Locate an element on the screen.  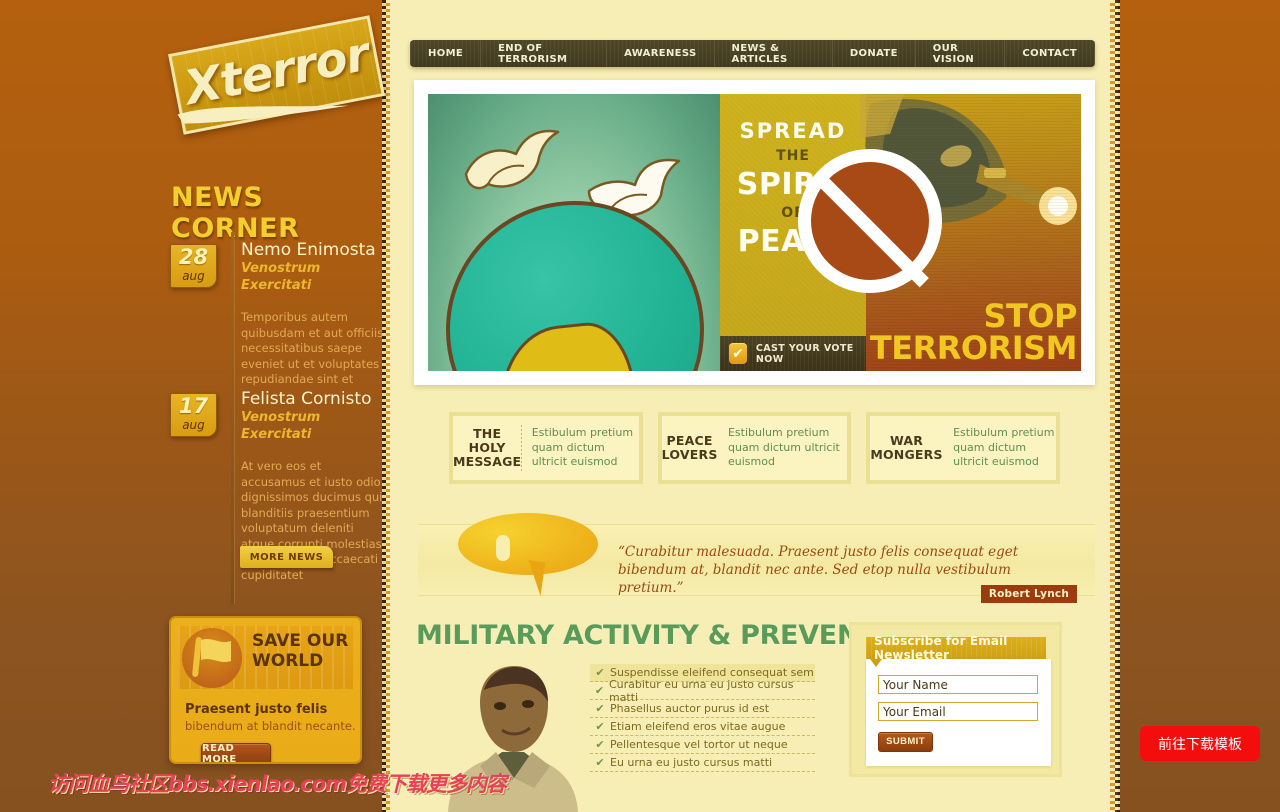
feature-title: WAR MONGERS is located at coordinates (906, 447).